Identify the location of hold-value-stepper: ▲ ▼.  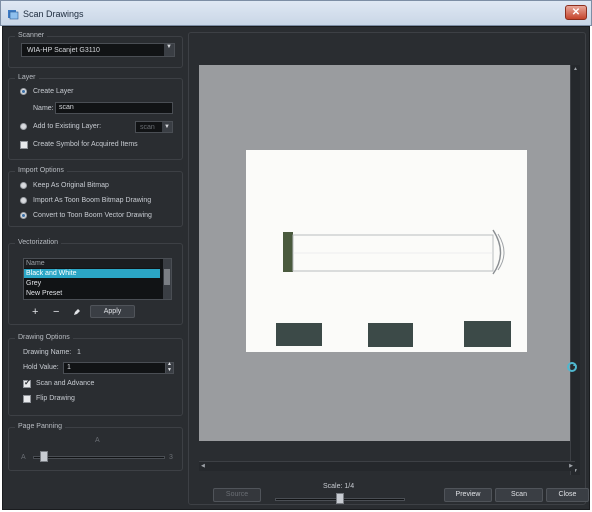
(169, 367).